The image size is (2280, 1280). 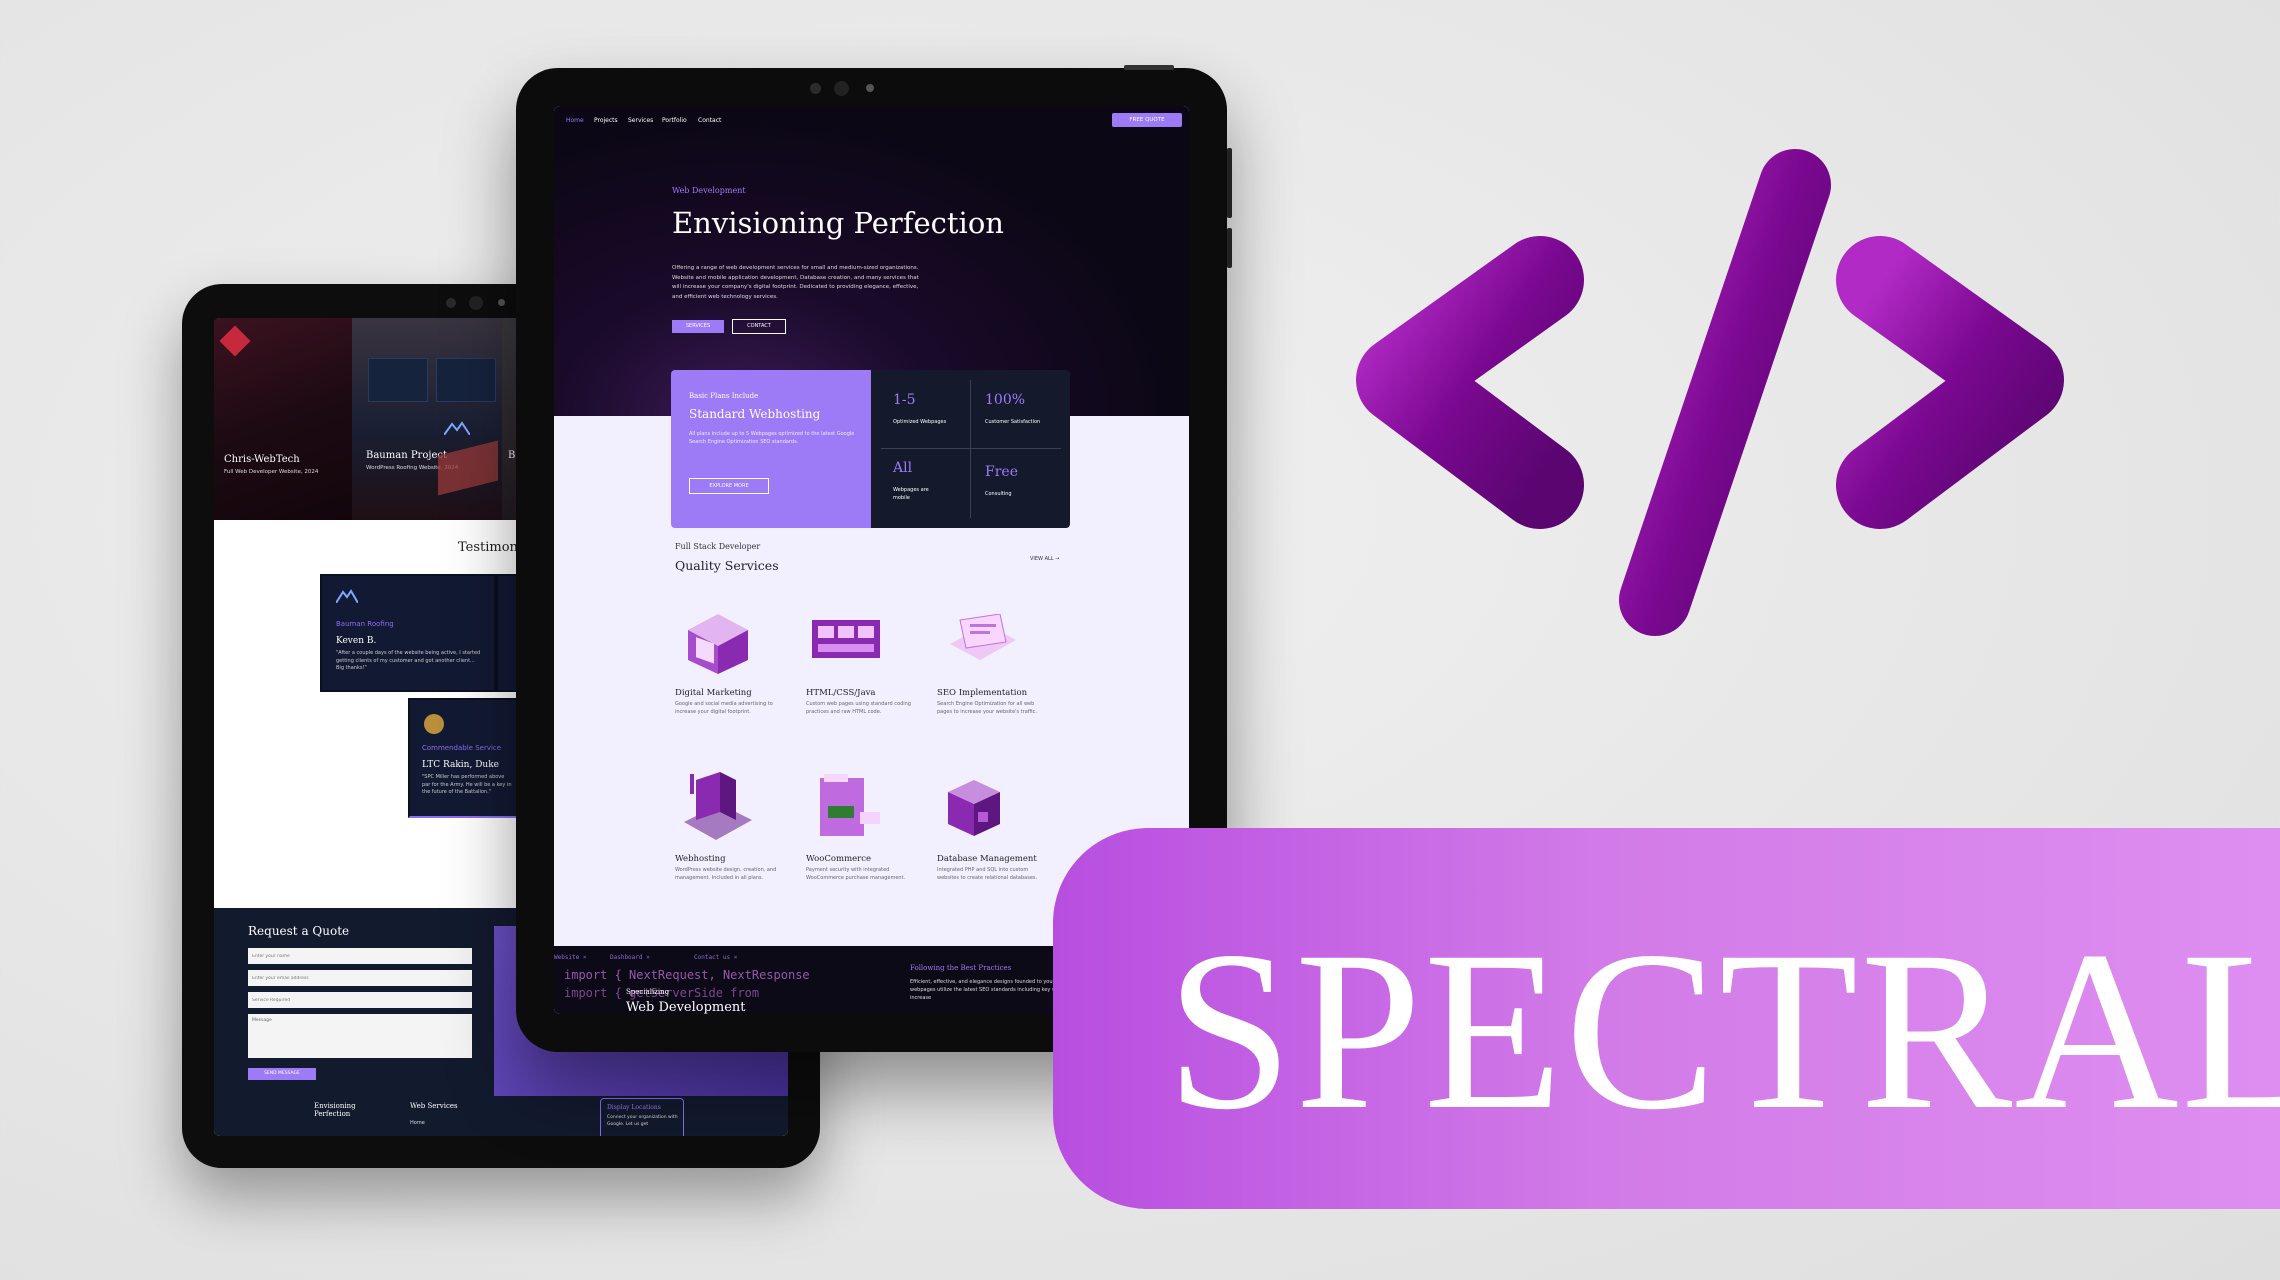 What do you see at coordinates (1229, 183) in the screenshot?
I see `volume-button` at bounding box center [1229, 183].